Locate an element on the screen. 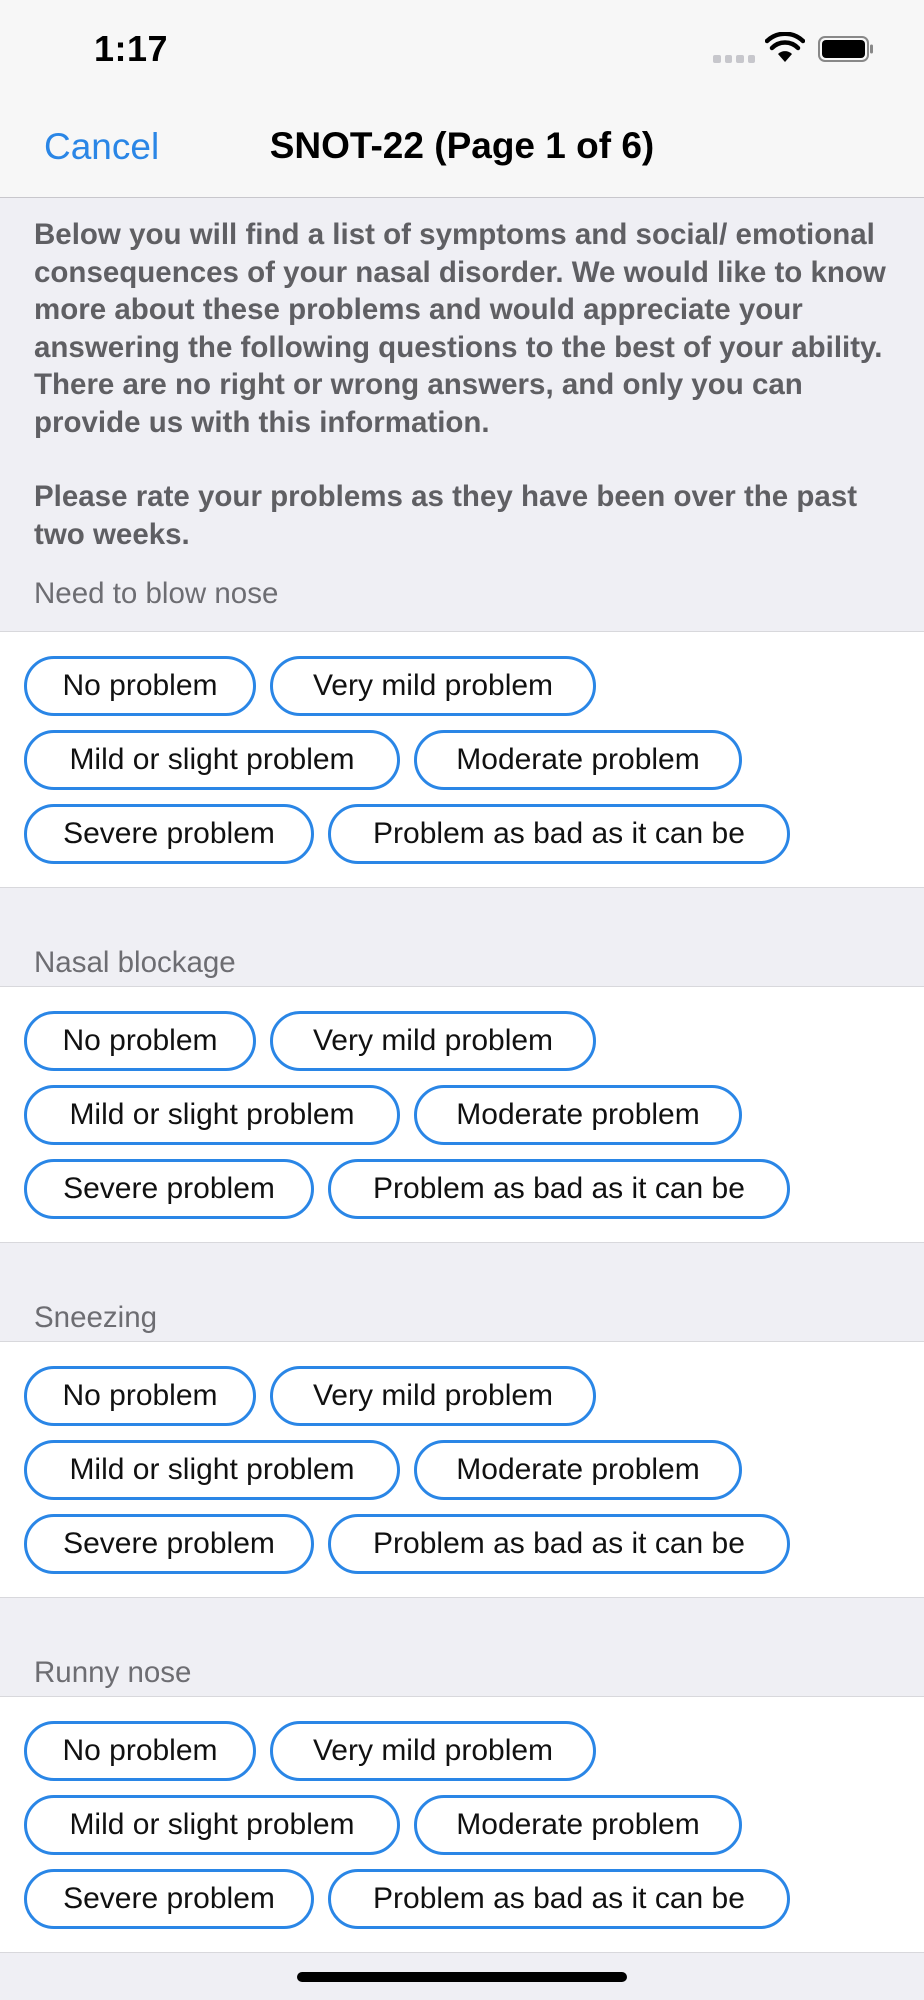  page-title: SNOT-22 (Page 1 of 6) is located at coordinates (462, 145).